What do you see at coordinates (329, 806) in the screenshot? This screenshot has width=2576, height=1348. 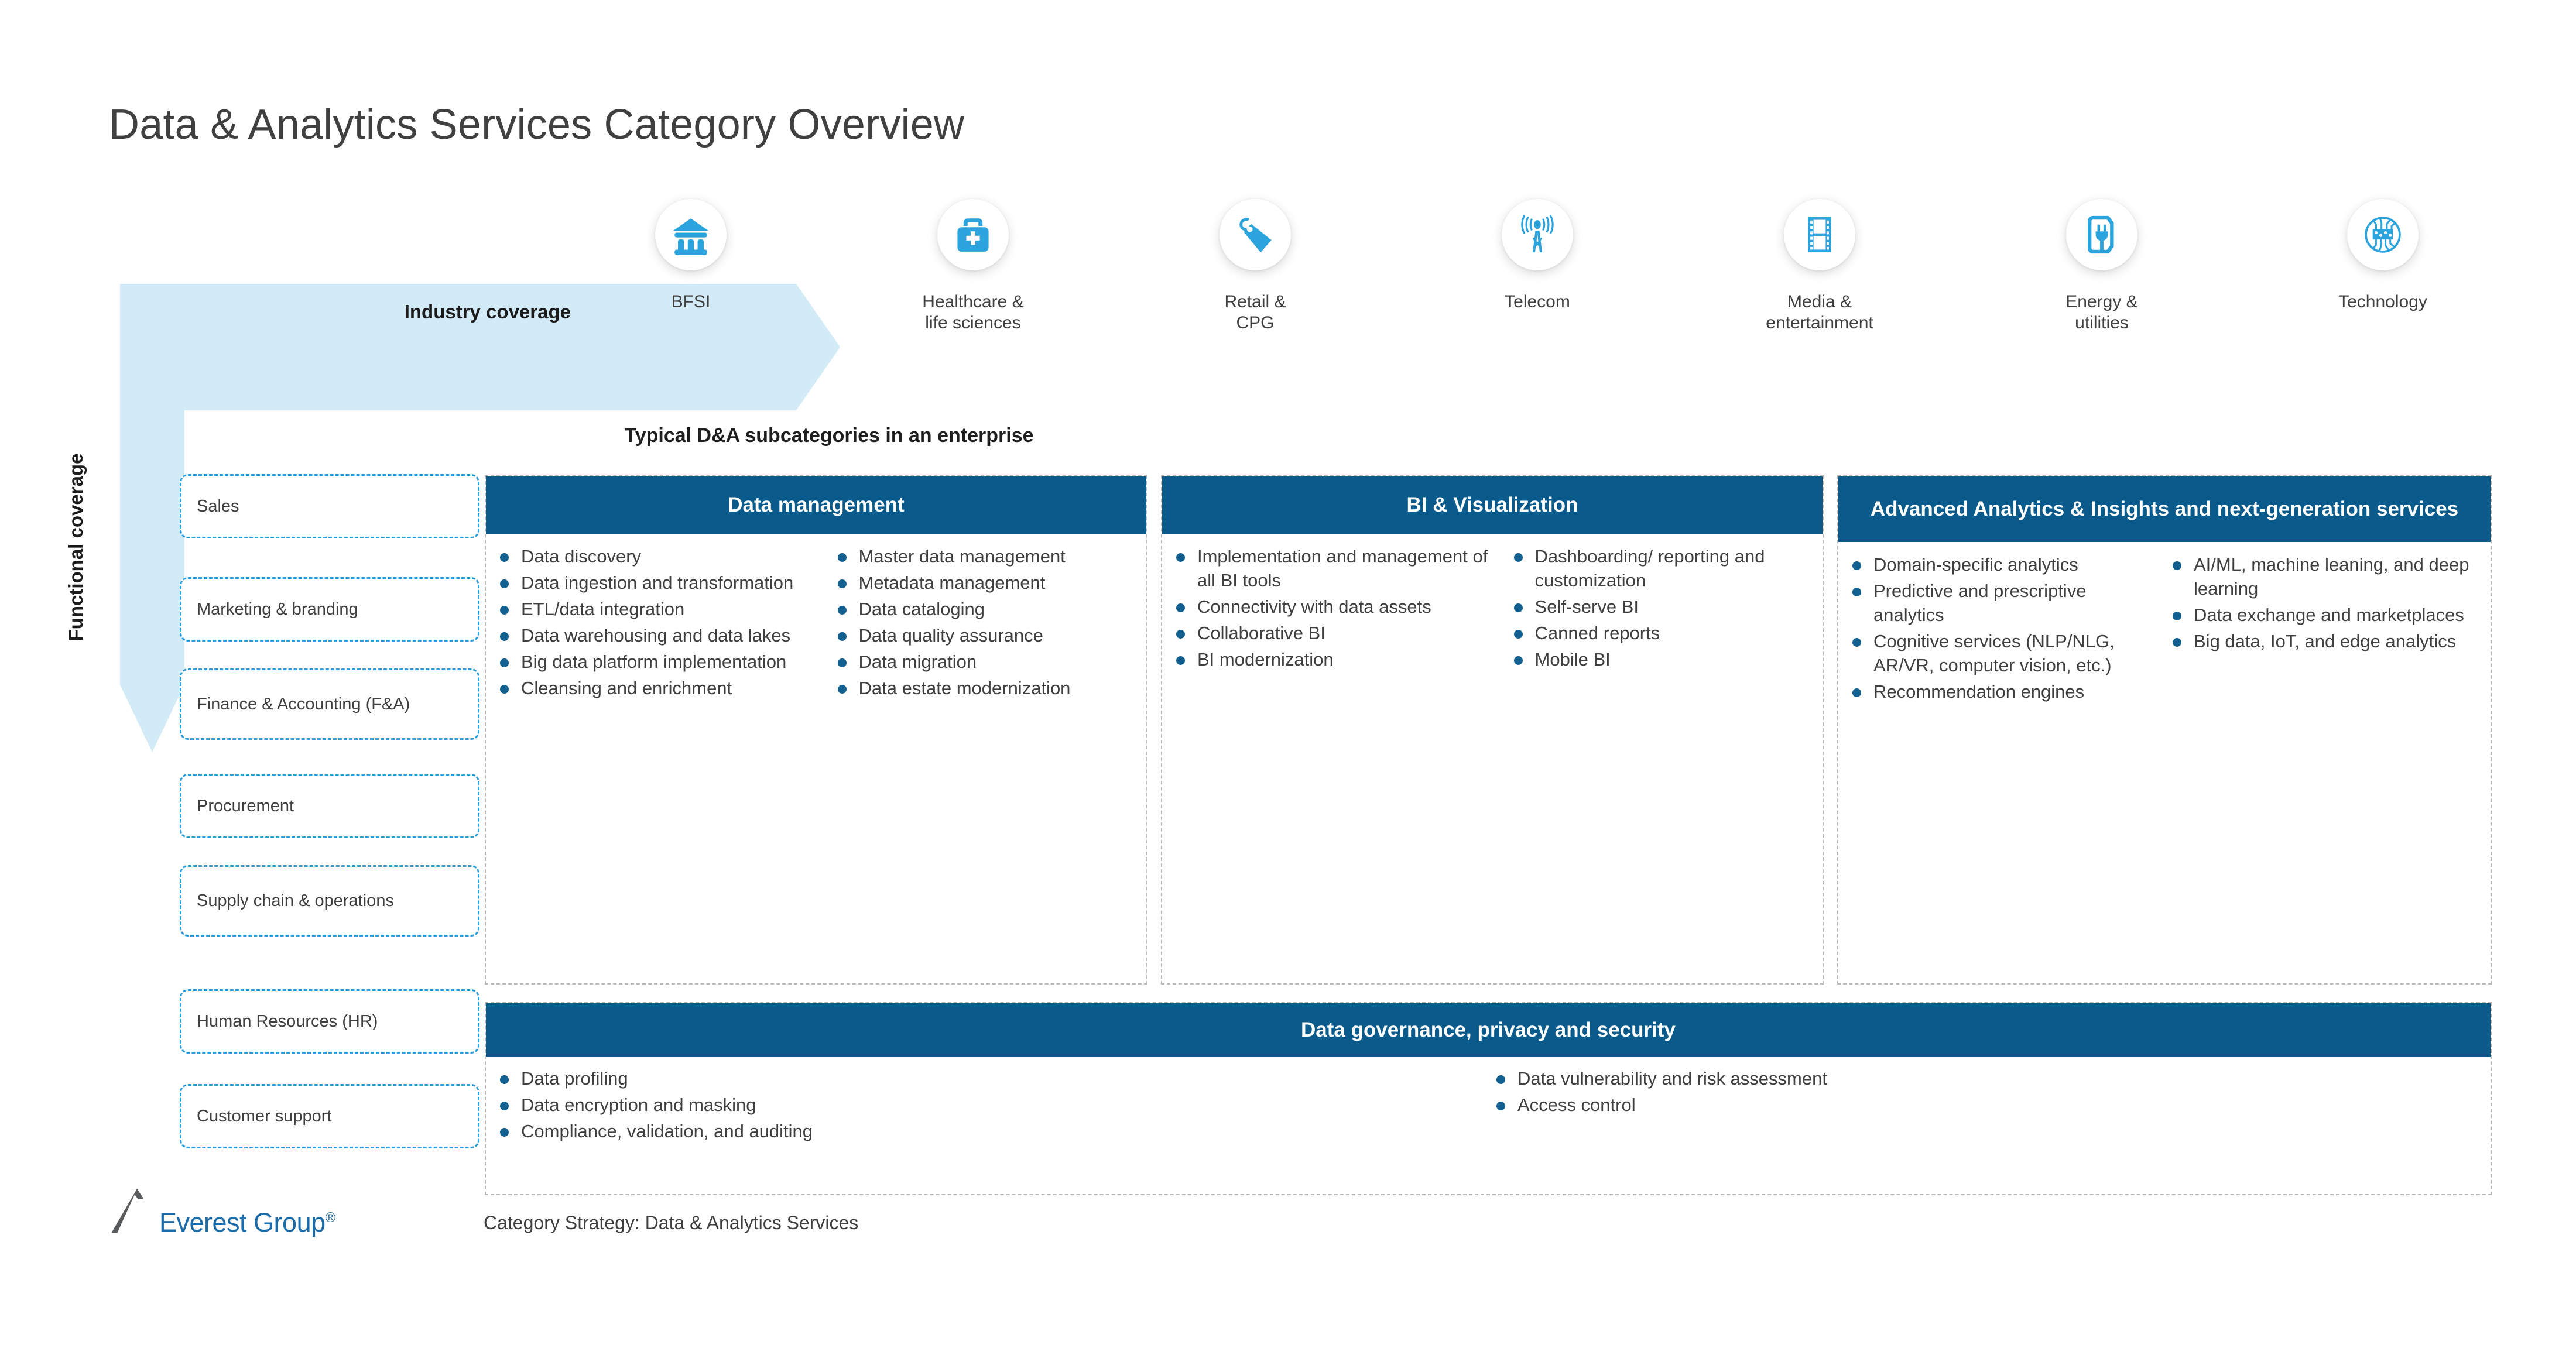 I see `function-item-procurement: Procurement` at bounding box center [329, 806].